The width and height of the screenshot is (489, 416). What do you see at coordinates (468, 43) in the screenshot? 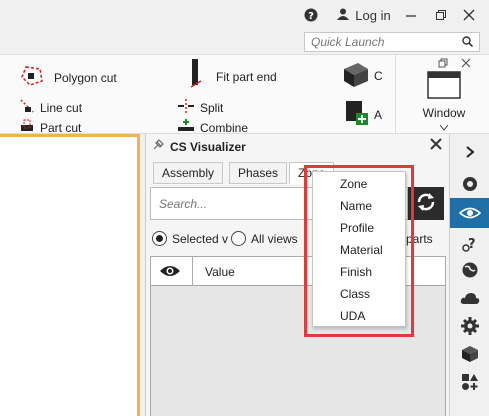
I see `search-icon` at bounding box center [468, 43].